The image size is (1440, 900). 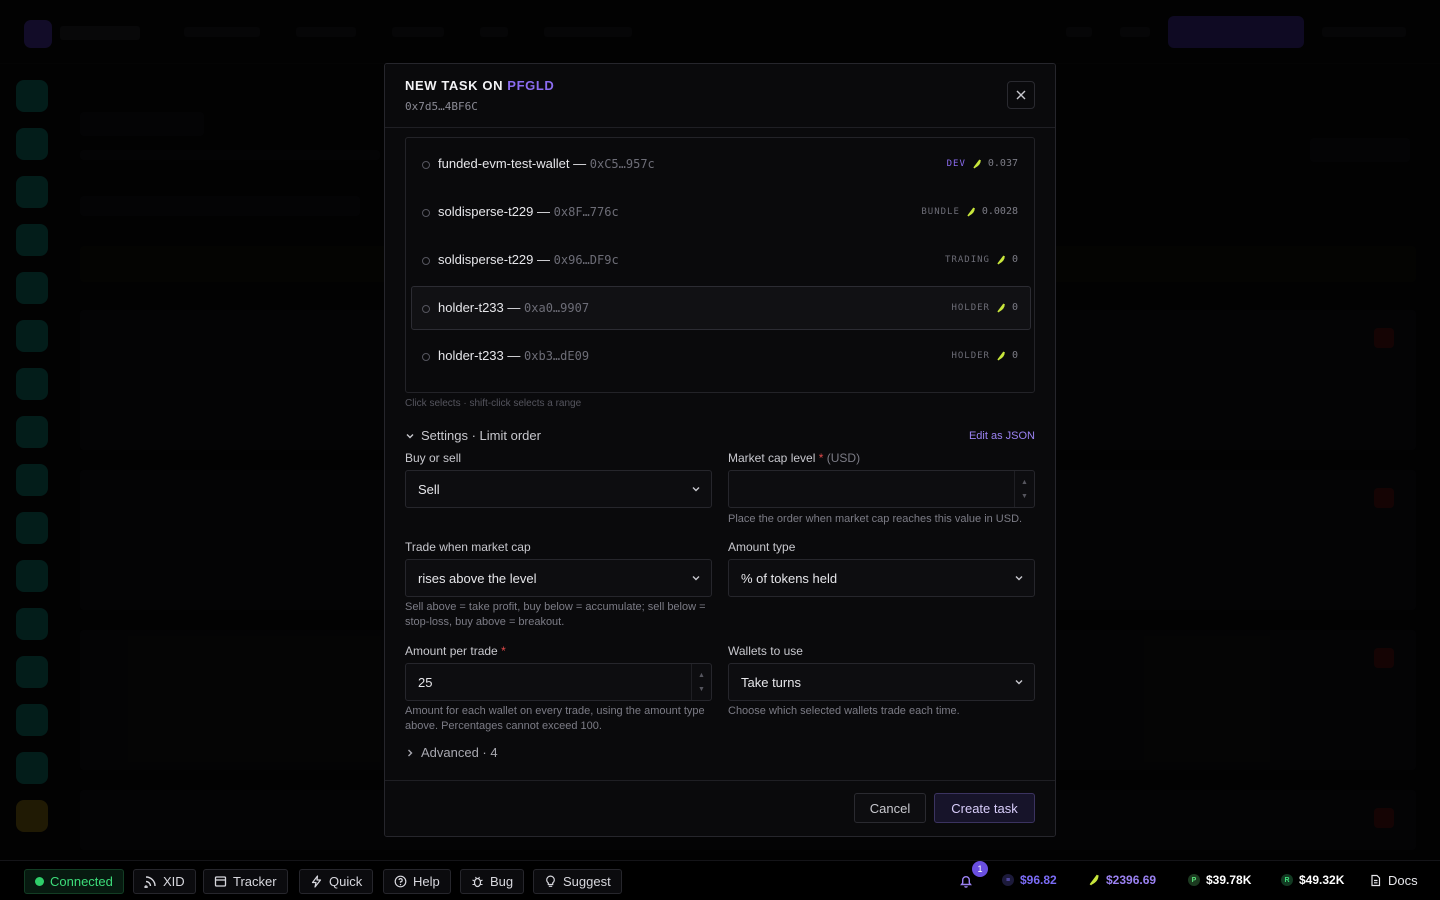 What do you see at coordinates (1002, 436) in the screenshot?
I see `edit-as-json-link: Edit as JSON` at bounding box center [1002, 436].